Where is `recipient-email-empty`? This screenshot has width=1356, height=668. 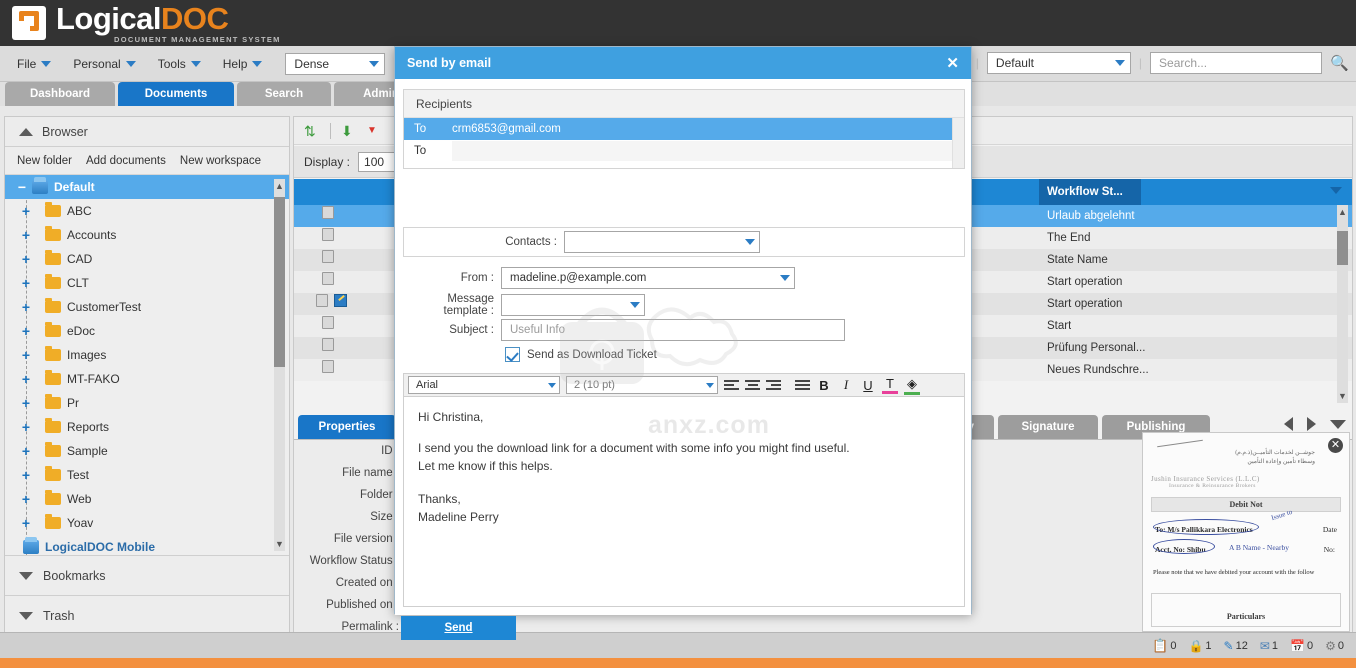
recipient-email-empty is located at coordinates (707, 151).